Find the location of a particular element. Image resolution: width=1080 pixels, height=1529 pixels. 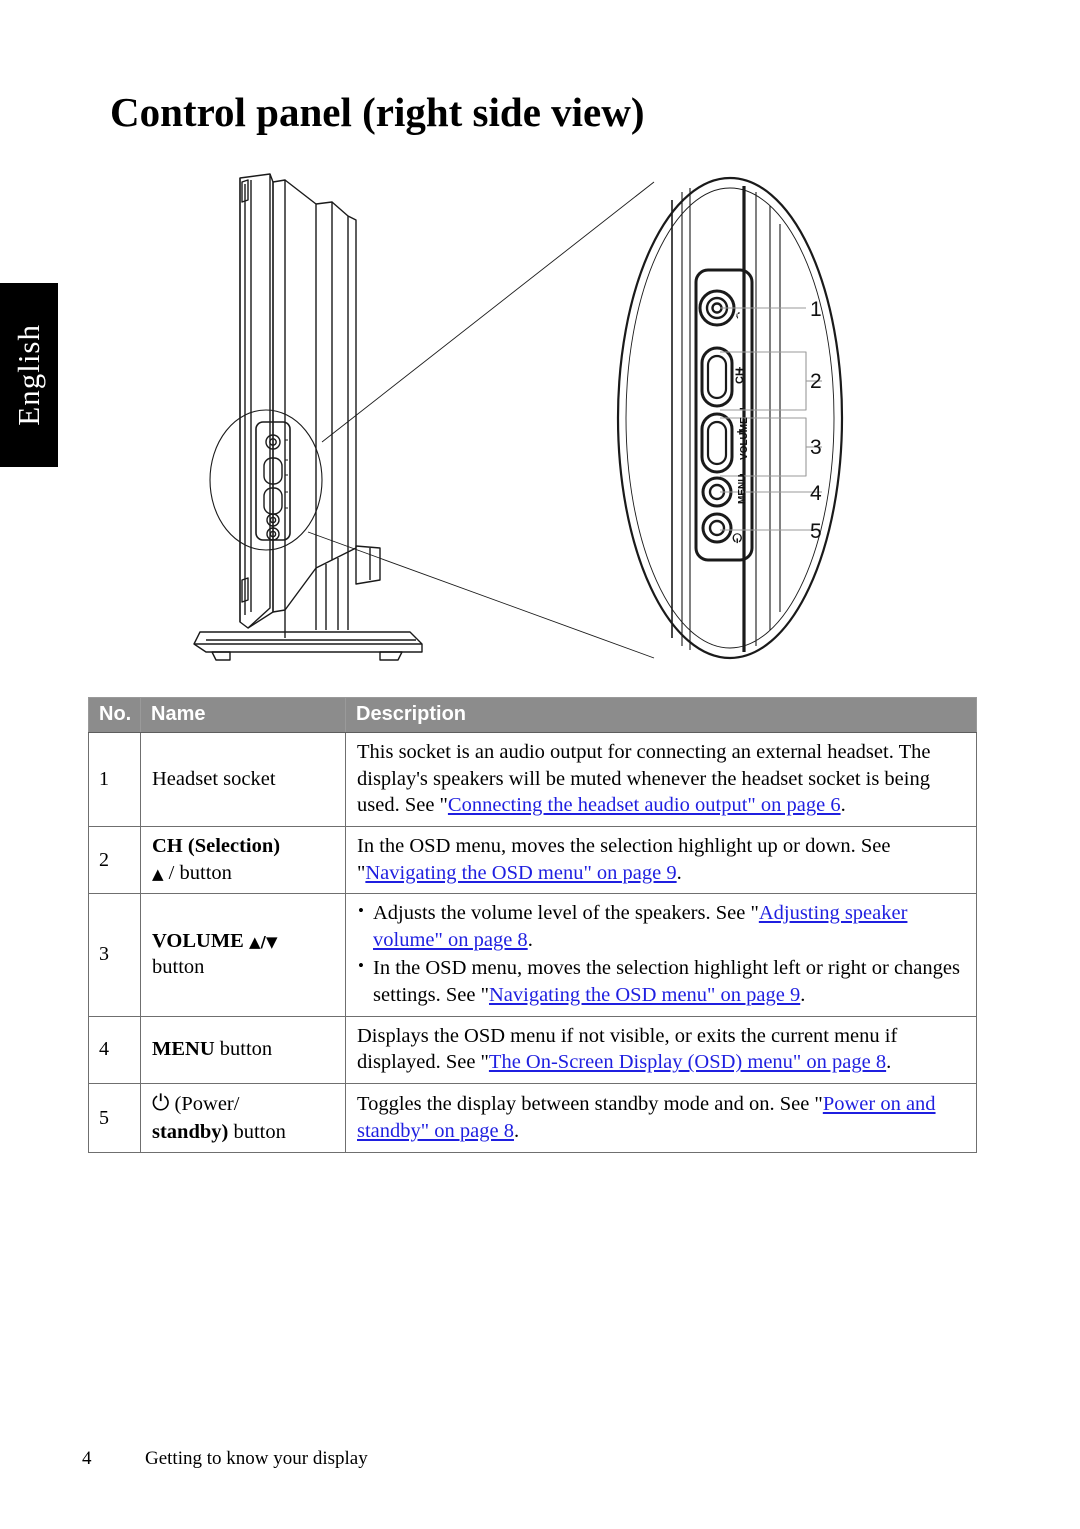

row-number: 4 is located at coordinates (114, 1050).